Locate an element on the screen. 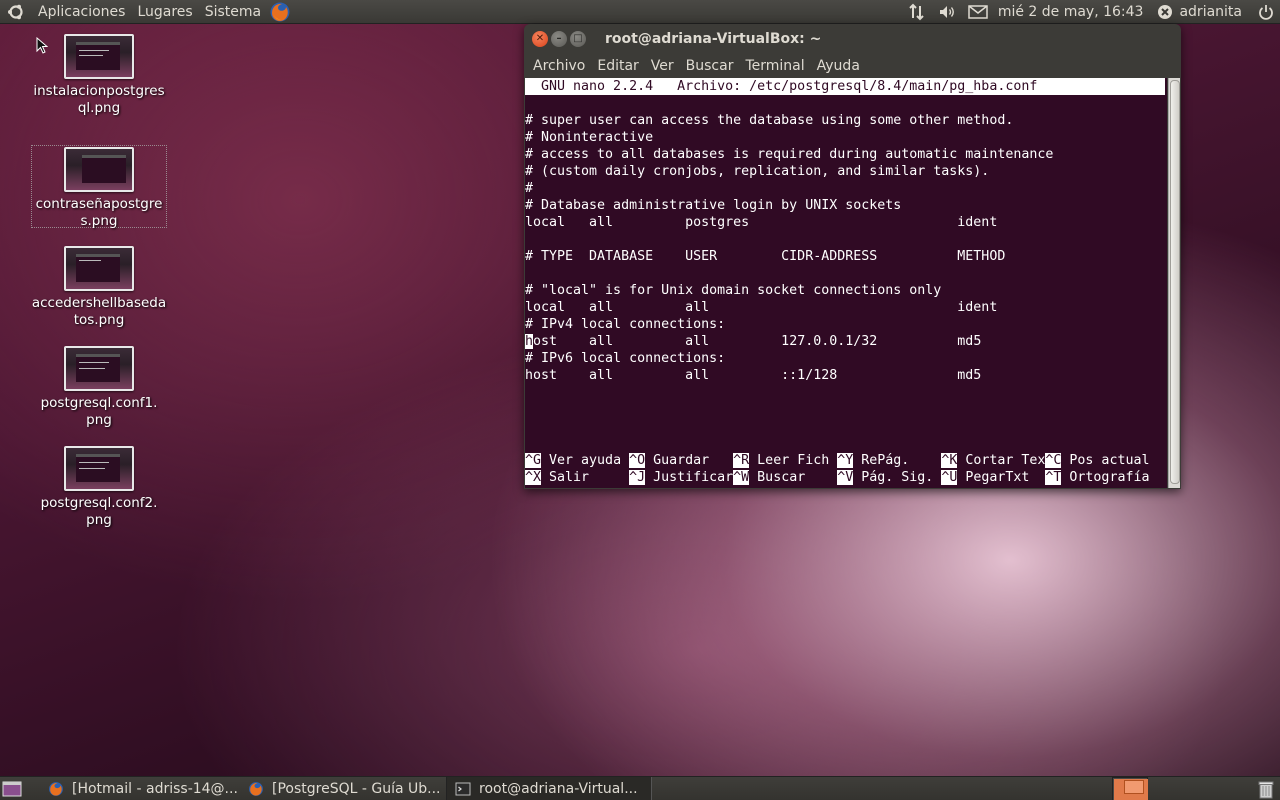 This screenshot has height=800, width=1280. menu-lugares: Lugares is located at coordinates (164, 12).